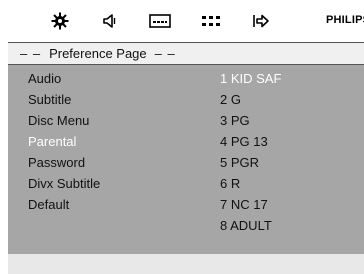 Image resolution: width=364 pixels, height=274 pixels. I want to click on menu-item-default: Default, so click(48, 205).